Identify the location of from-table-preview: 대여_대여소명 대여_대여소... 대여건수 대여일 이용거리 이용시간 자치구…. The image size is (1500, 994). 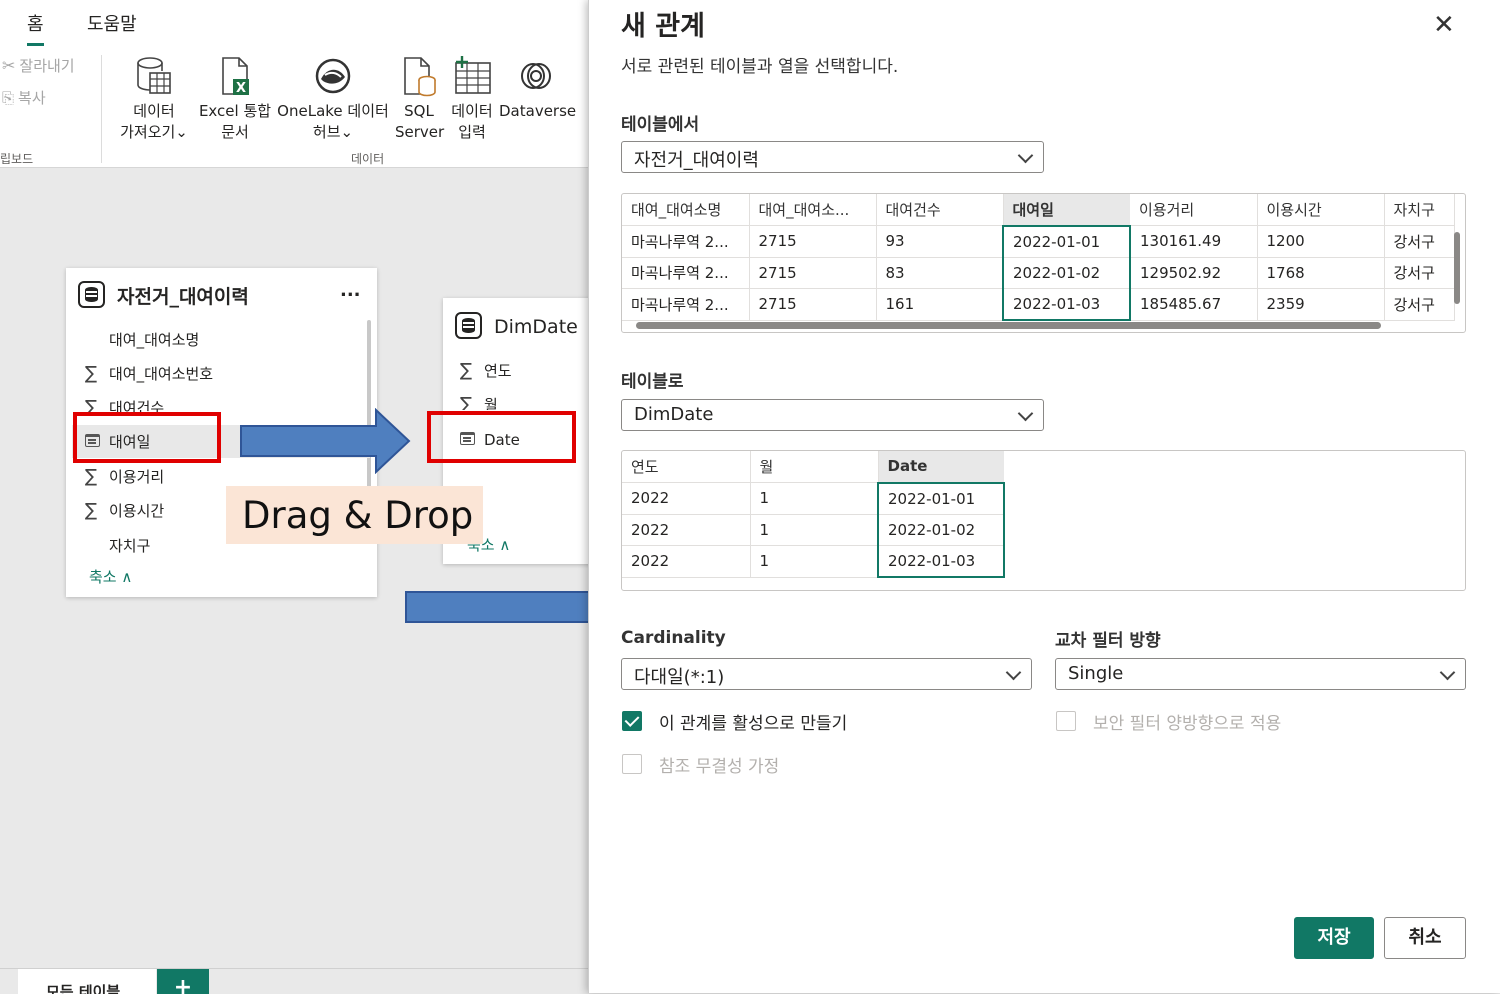
(1043, 263).